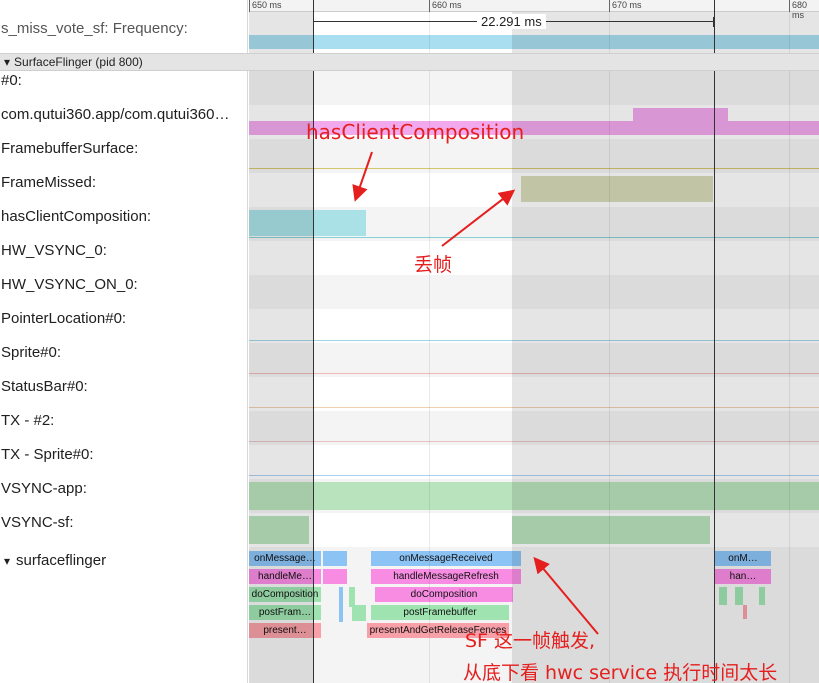 The width and height of the screenshot is (819, 683). Describe the element at coordinates (281, 341) in the screenshot. I see `outside-selection-shade-left` at that location.